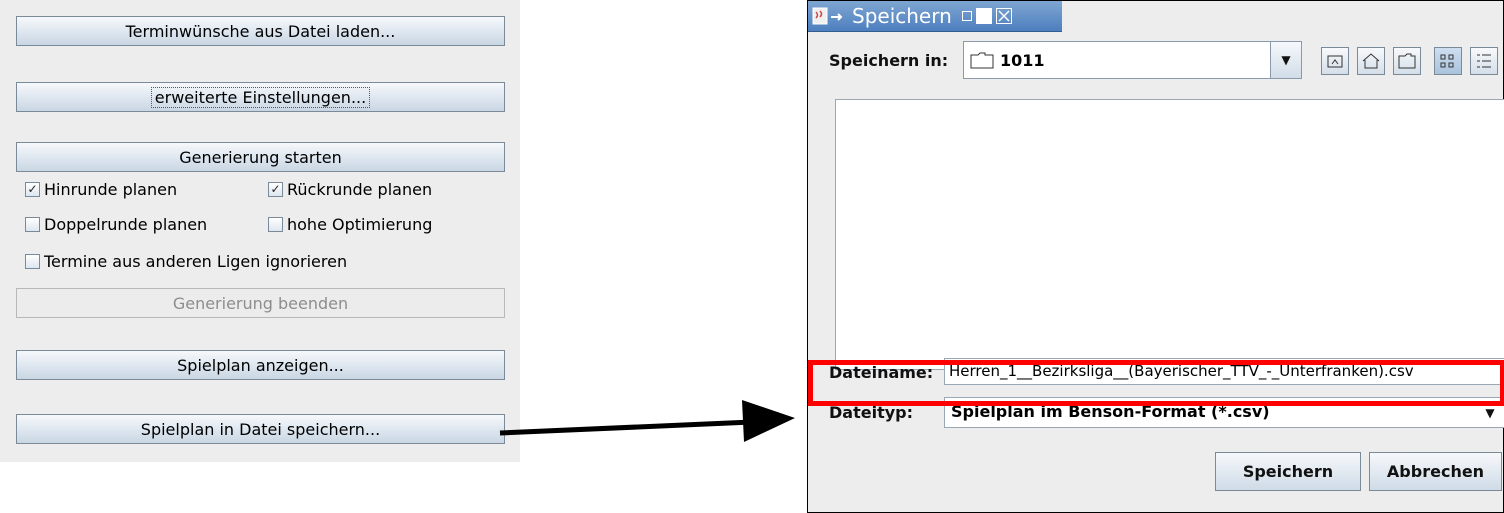 Image resolution: width=1504 pixels, height=513 pixels. Describe the element at coordinates (1371, 61) in the screenshot. I see `home-icon` at that location.